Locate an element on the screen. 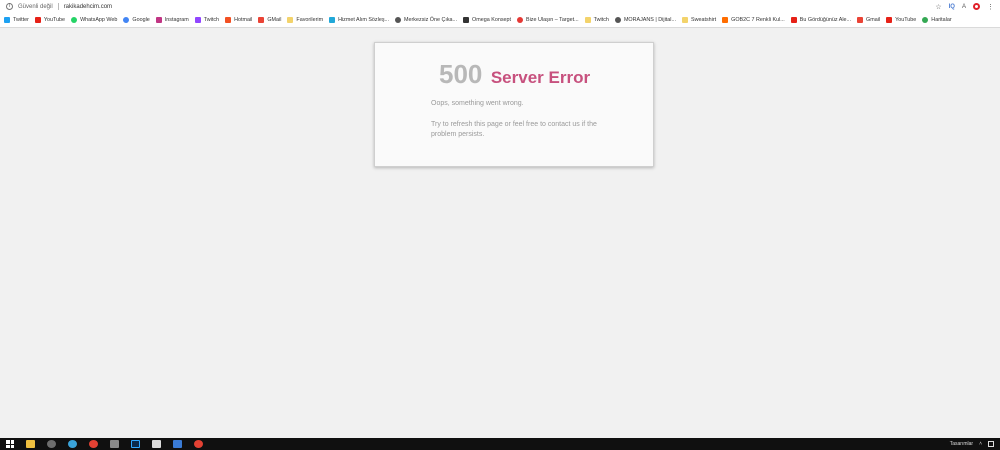 The height and width of the screenshot is (450, 1000). bookmark-label: Omega Konsept is located at coordinates (492, 20).